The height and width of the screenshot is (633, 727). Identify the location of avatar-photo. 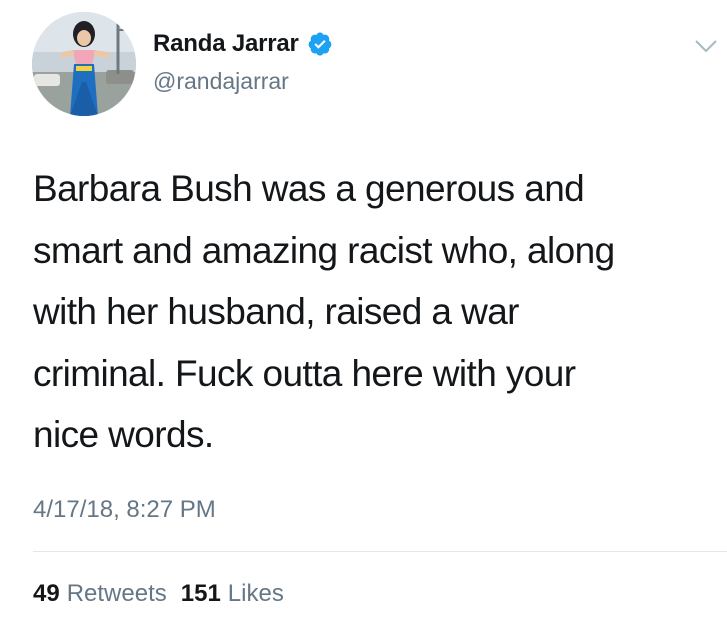
(84, 64).